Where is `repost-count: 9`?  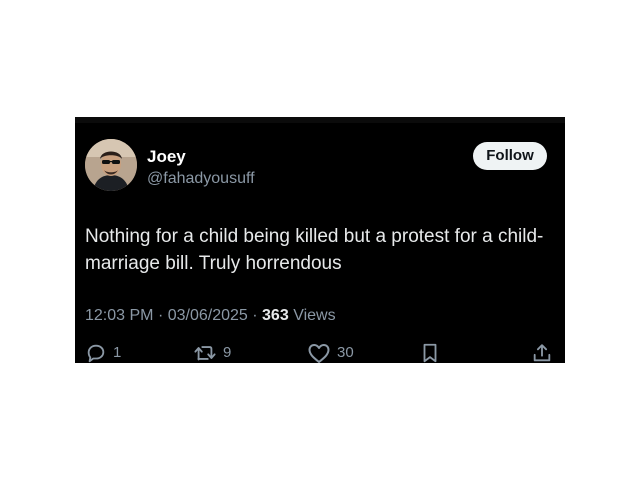
repost-count: 9 is located at coordinates (227, 352).